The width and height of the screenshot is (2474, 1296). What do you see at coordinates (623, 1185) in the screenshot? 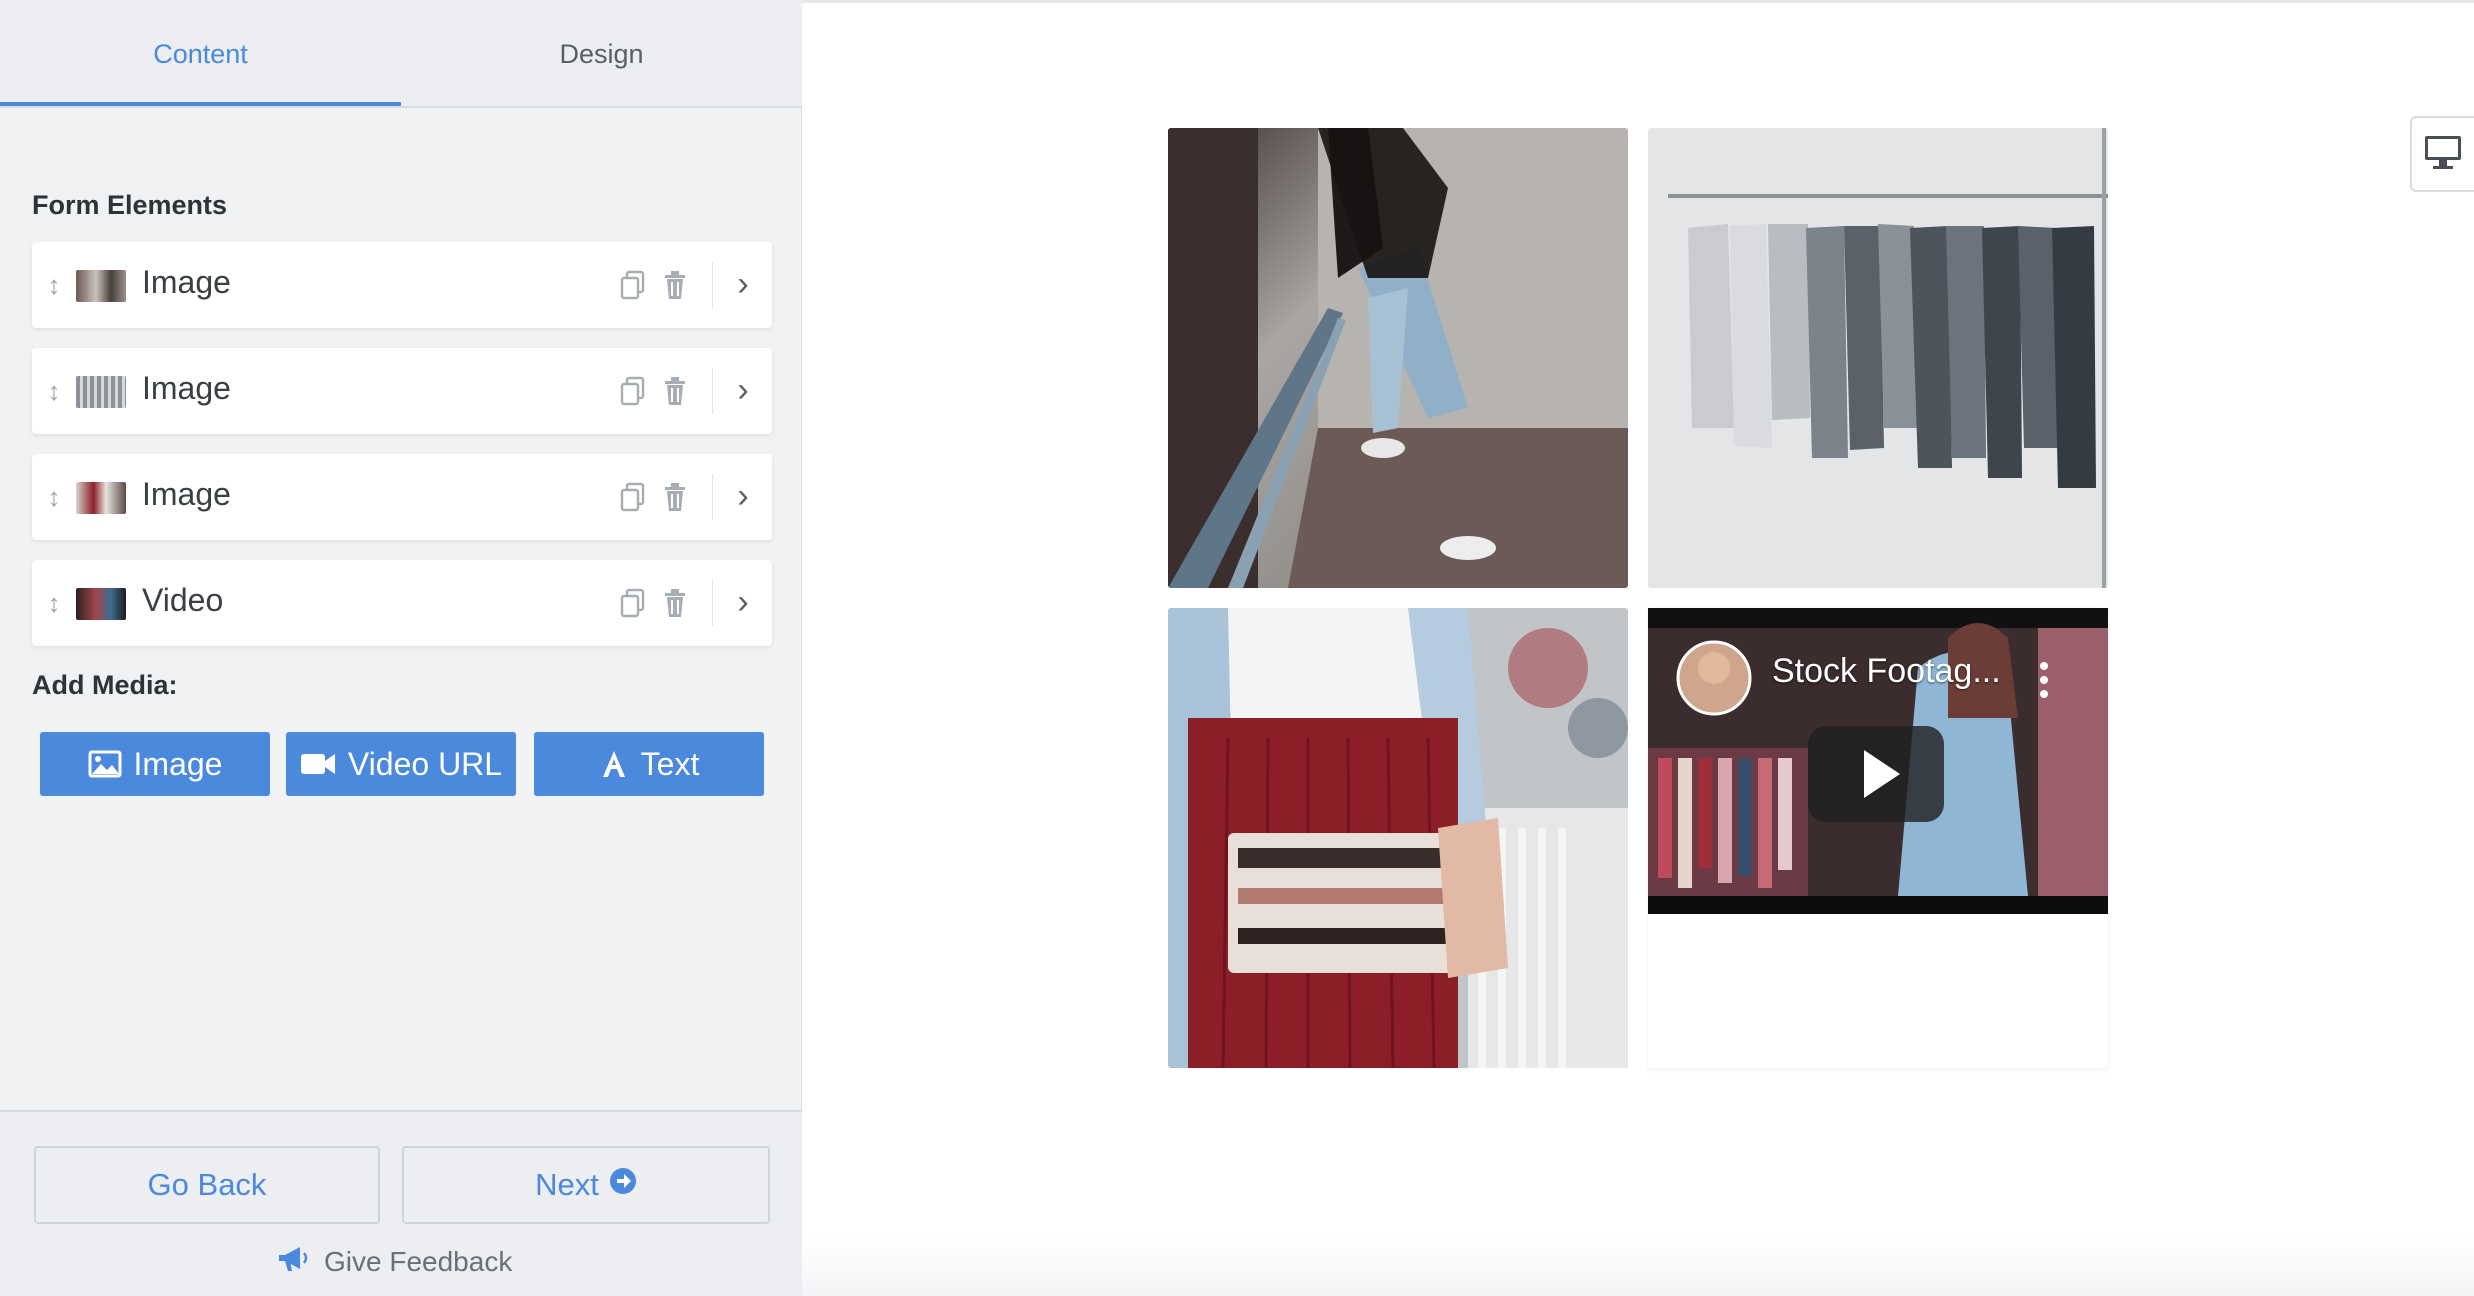
I see `arrow-circle-right-icon` at bounding box center [623, 1185].